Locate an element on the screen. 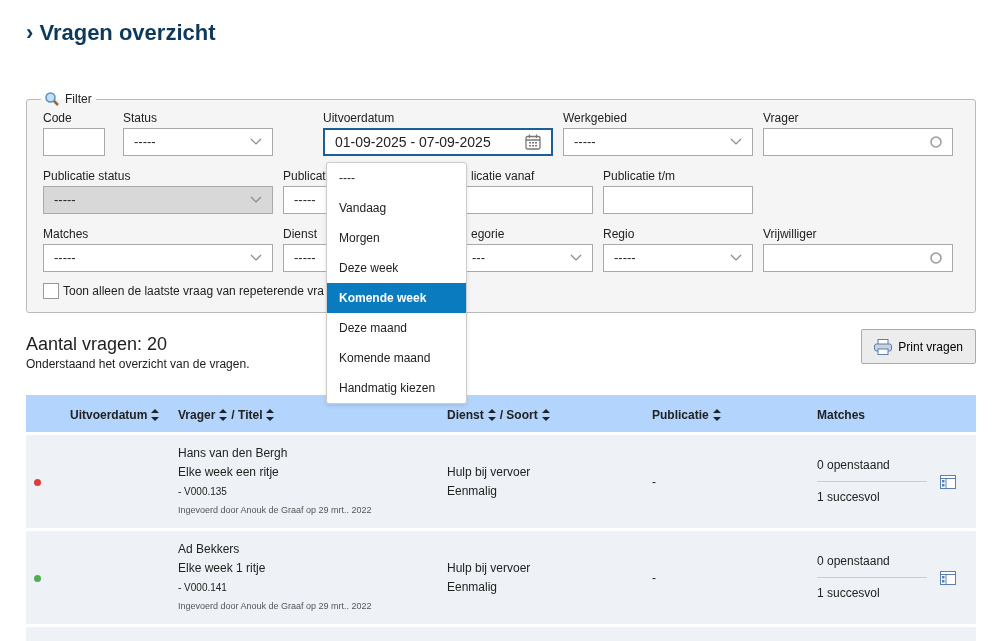  column-header: Publicatie is located at coordinates (680, 415).